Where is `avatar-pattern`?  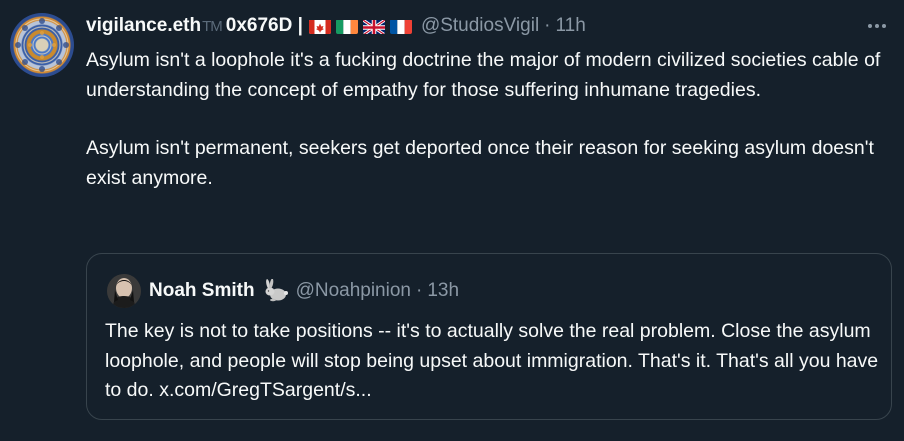
avatar-pattern is located at coordinates (42, 45).